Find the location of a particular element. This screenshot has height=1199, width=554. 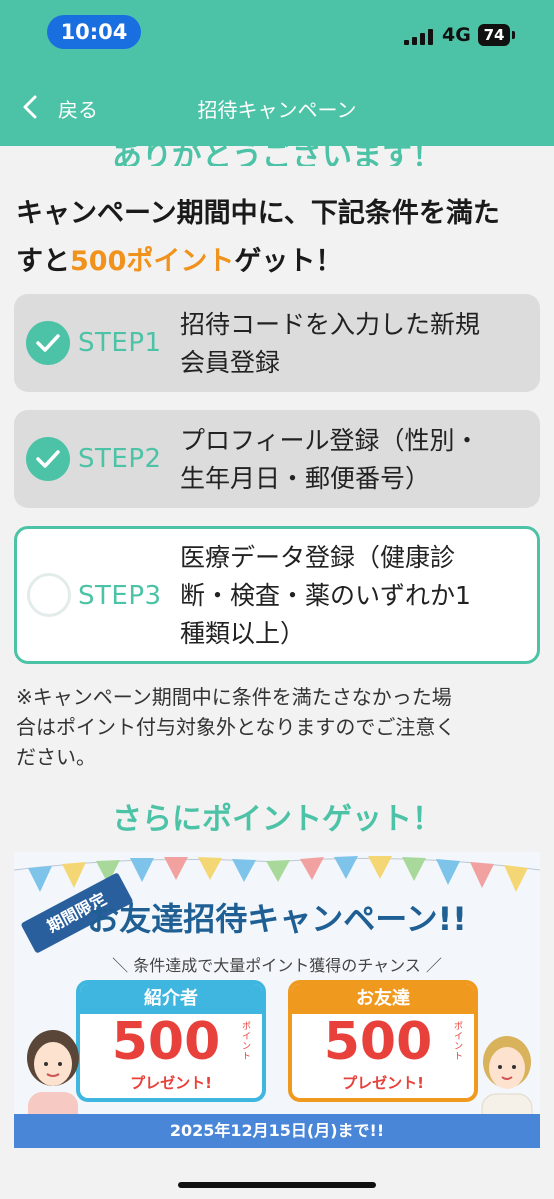

step-text-line: 断・検査・薬のいずれか1 is located at coordinates (325, 595).